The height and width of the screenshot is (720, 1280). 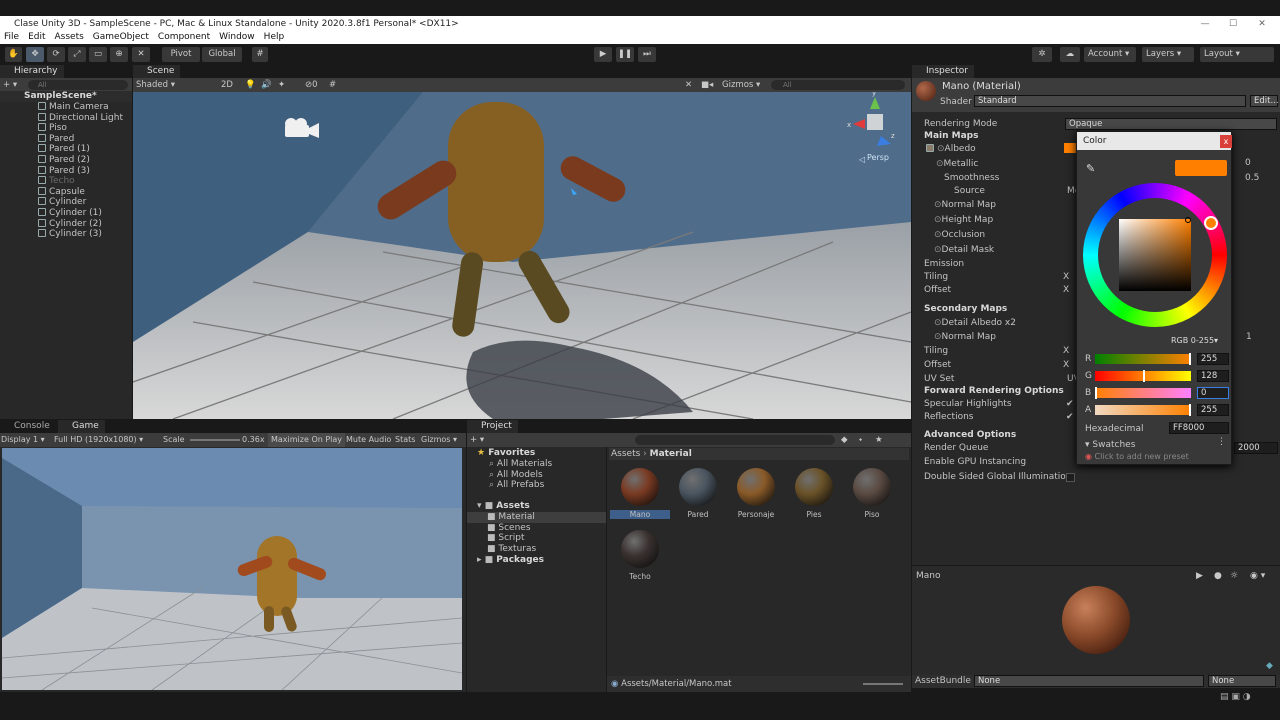 I want to click on color-picker-close-button: x, so click(x=1226, y=141).